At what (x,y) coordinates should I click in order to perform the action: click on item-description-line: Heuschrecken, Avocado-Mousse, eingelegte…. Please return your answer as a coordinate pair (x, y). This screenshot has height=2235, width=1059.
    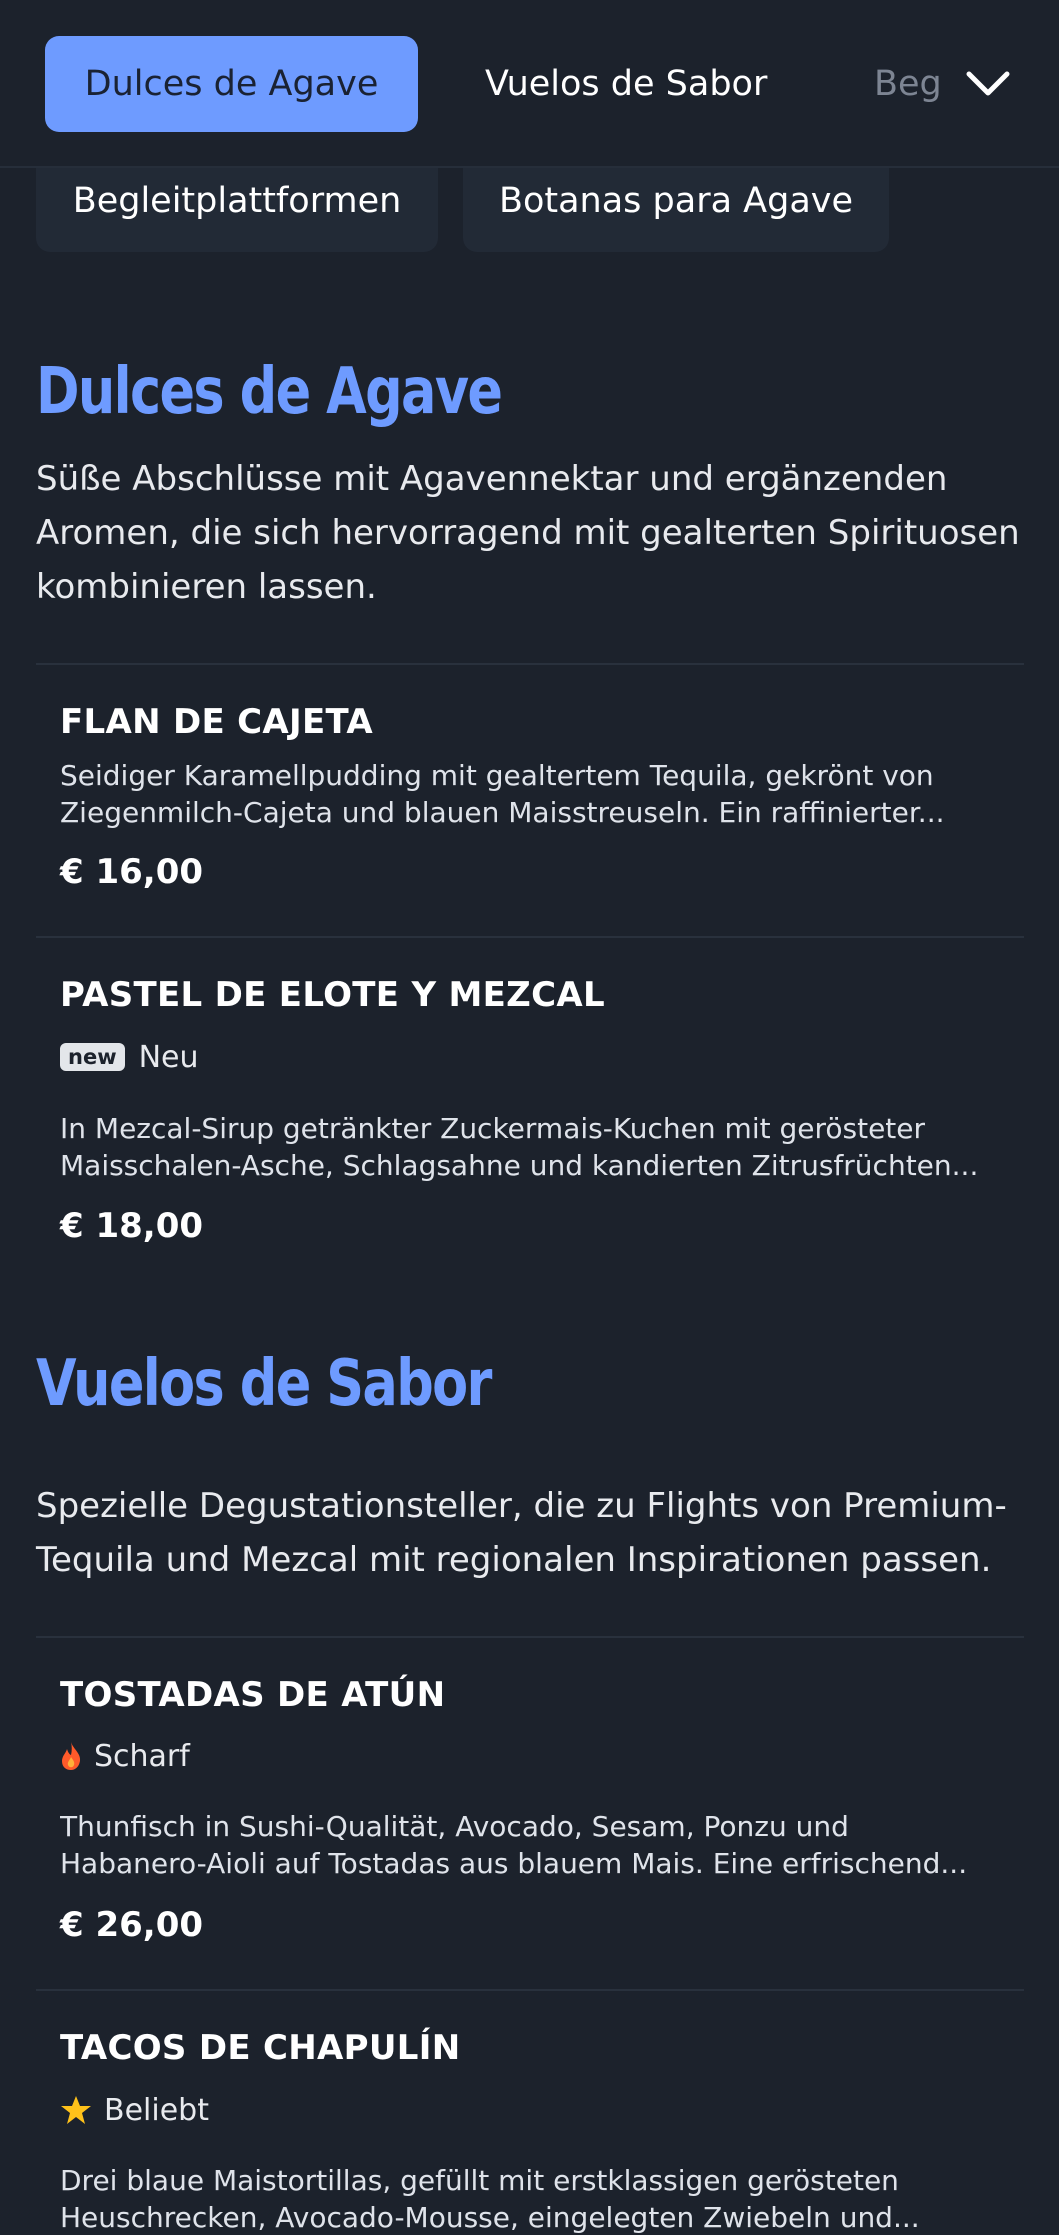
    Looking at the image, I should click on (490, 2217).